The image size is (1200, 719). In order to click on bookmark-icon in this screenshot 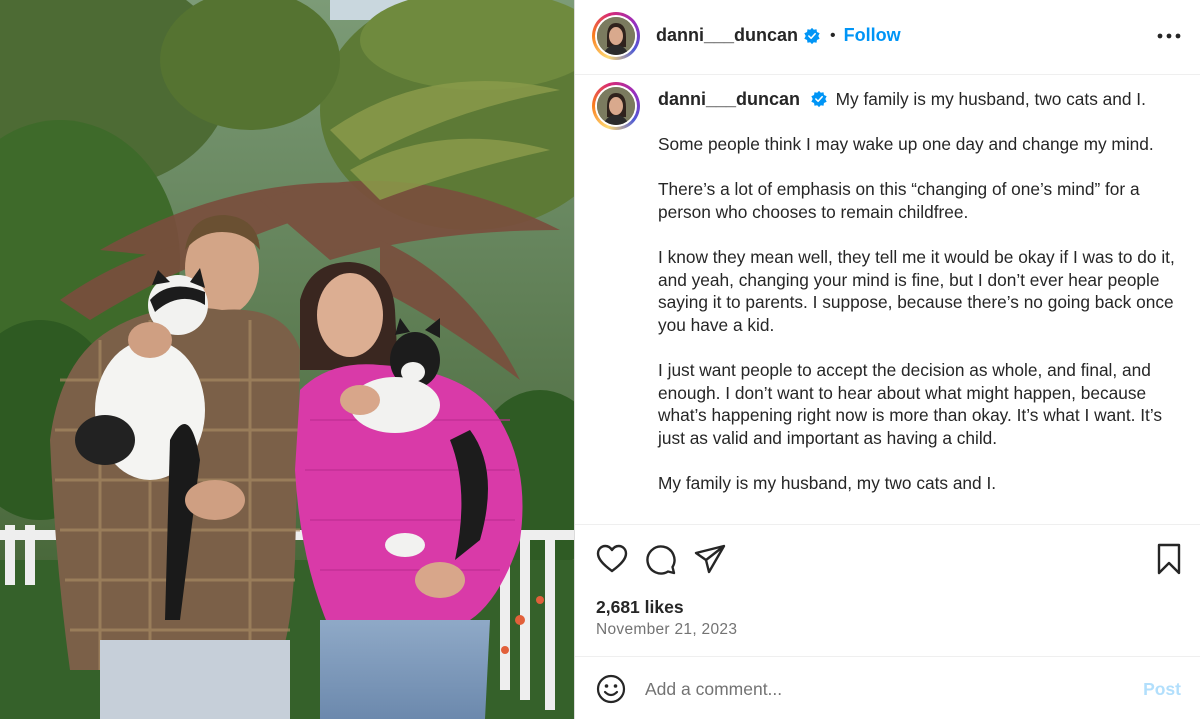, I will do `click(1169, 559)`.